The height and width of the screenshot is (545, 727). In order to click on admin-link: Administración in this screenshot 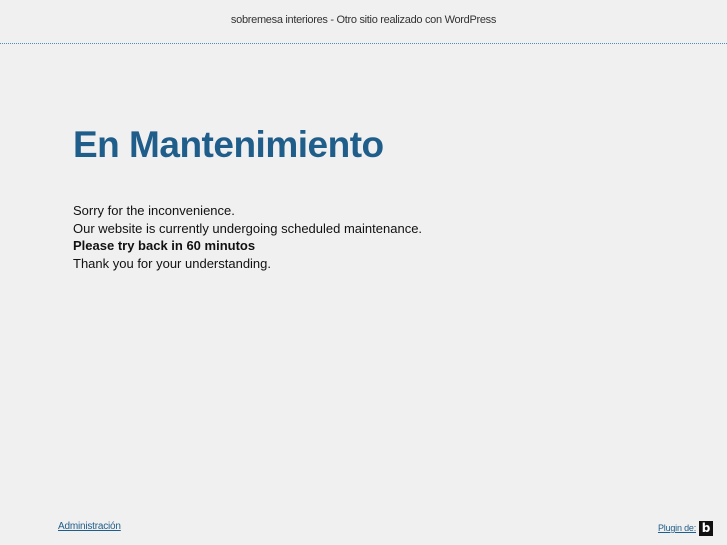, I will do `click(89, 526)`.